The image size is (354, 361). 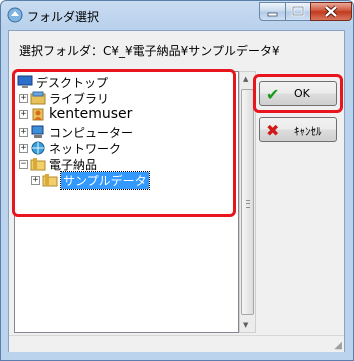 What do you see at coordinates (298, 93) in the screenshot?
I see `highlight-frame-ok` at bounding box center [298, 93].